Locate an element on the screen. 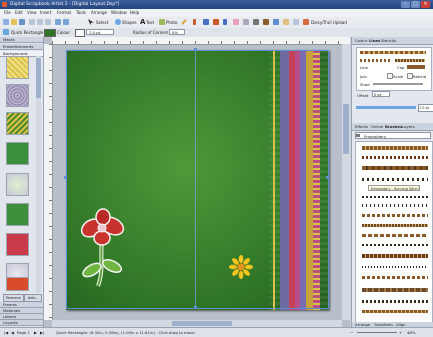 The width and height of the screenshot is (433, 337). tab-layouts: Layouts is located at coordinates (21, 323).